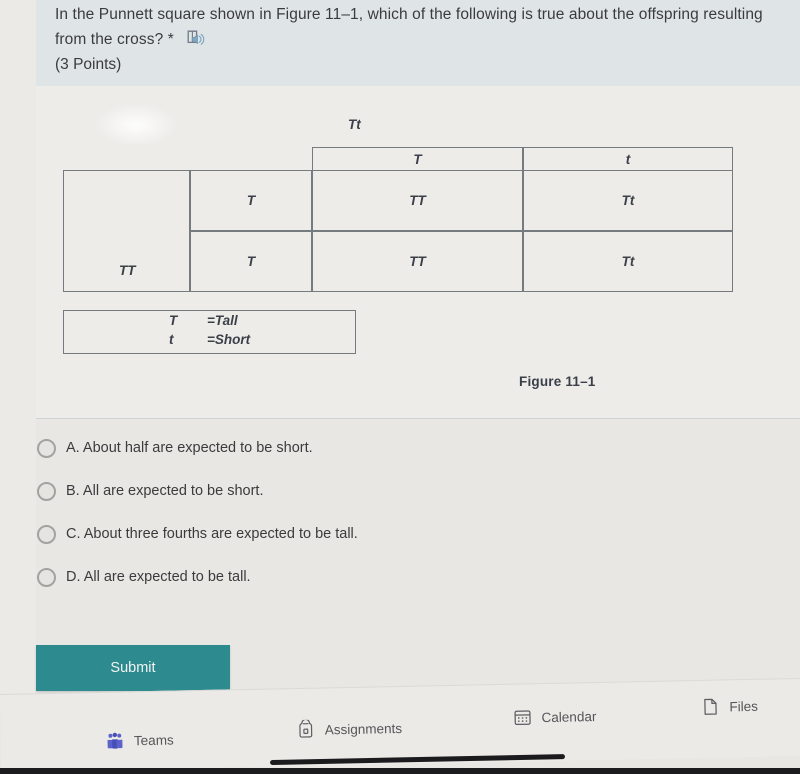 The width and height of the screenshot is (800, 774). Describe the element at coordinates (165, 491) in the screenshot. I see `option-label-b: B. All are expected to be short.` at that location.